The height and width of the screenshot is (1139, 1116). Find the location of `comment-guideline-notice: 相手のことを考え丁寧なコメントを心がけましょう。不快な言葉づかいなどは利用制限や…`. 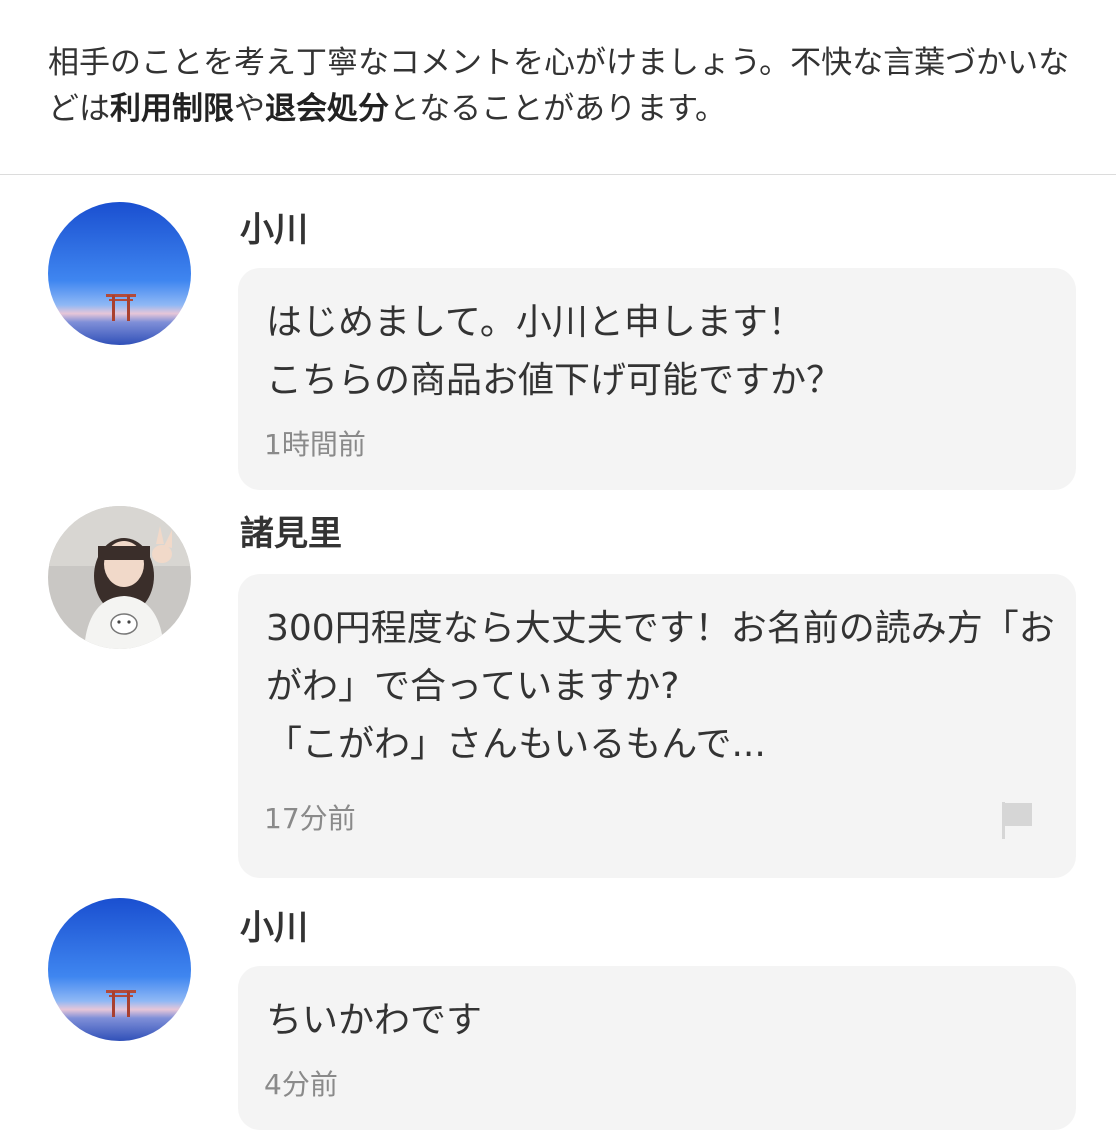

comment-guideline-notice: 相手のことを考え丁寧なコメントを心がけましょう。不快な言葉づかいなどは利用制限や… is located at coordinates (563, 86).